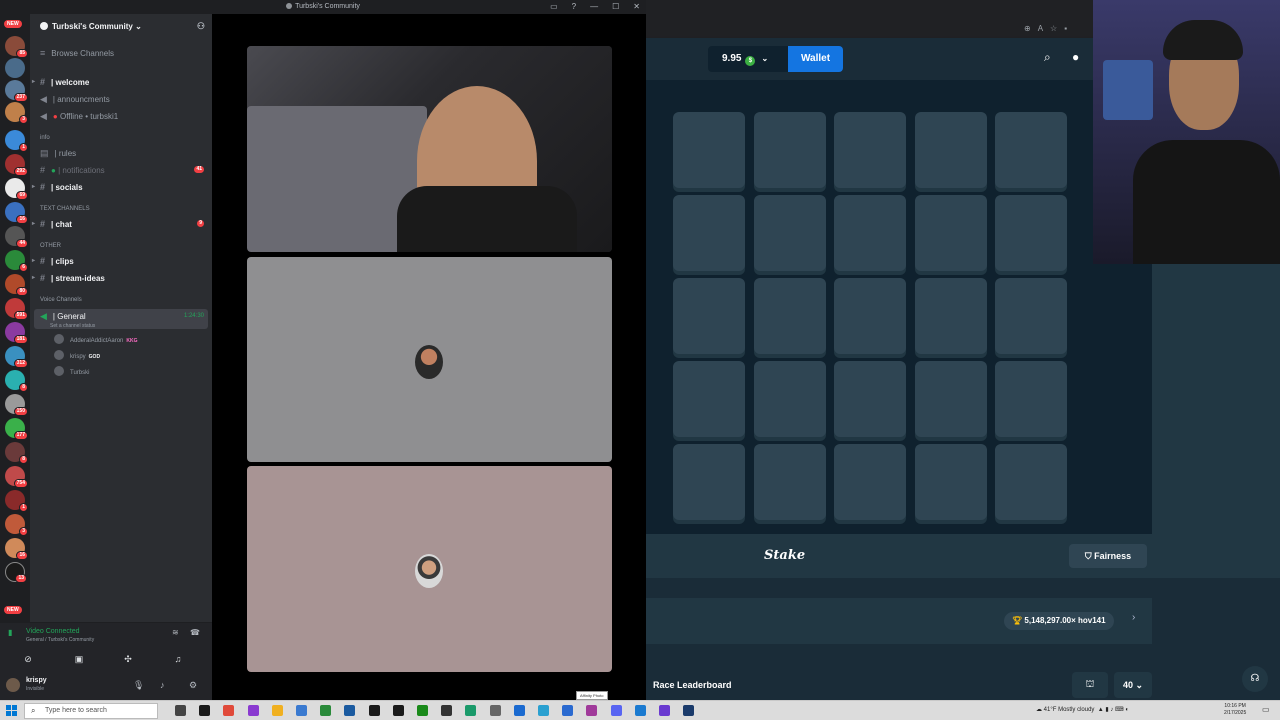 This screenshot has height=720, width=1280. What do you see at coordinates (121, 116) in the screenshot?
I see `channel-offline: ◀ ● Offline • turbski1` at bounding box center [121, 116].